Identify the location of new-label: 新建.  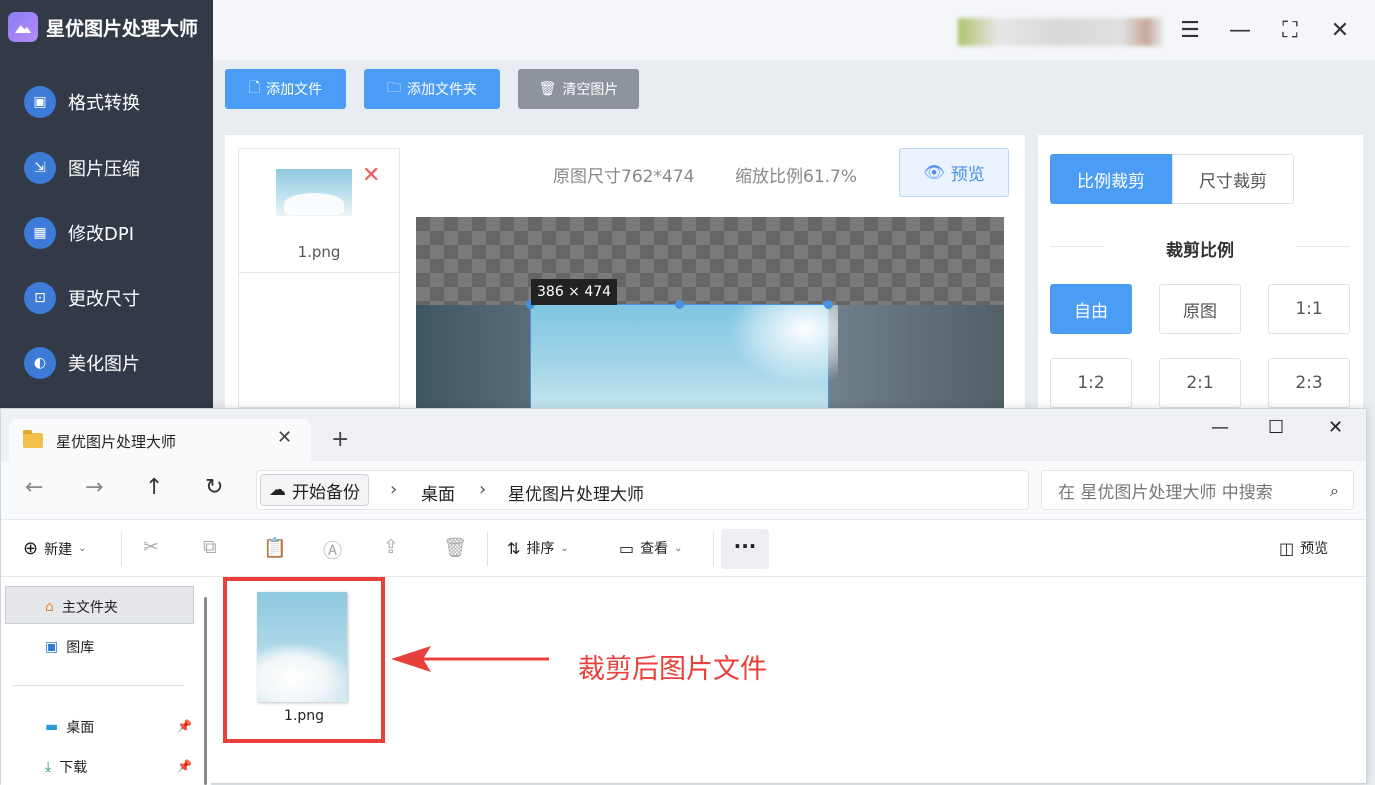
(58, 549).